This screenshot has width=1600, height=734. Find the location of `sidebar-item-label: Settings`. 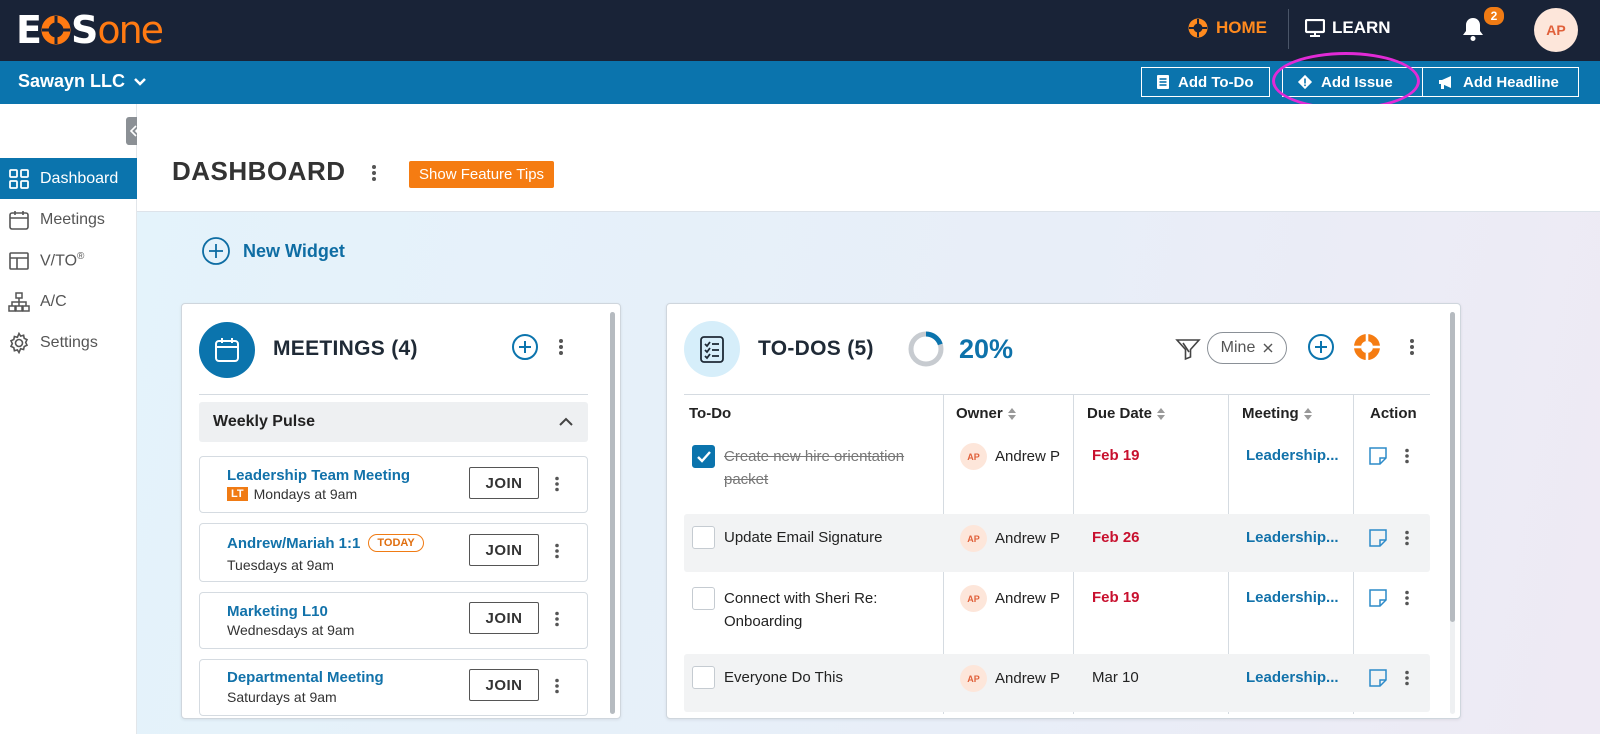

sidebar-item-label: Settings is located at coordinates (69, 342).